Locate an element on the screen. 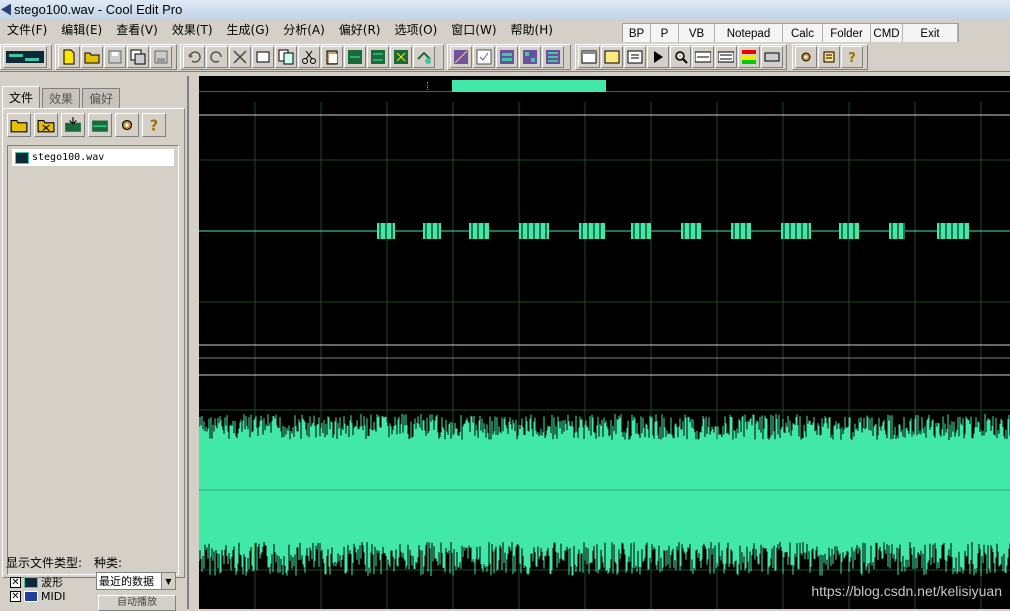 The height and width of the screenshot is (611, 1010). window-button is located at coordinates (589, 57).